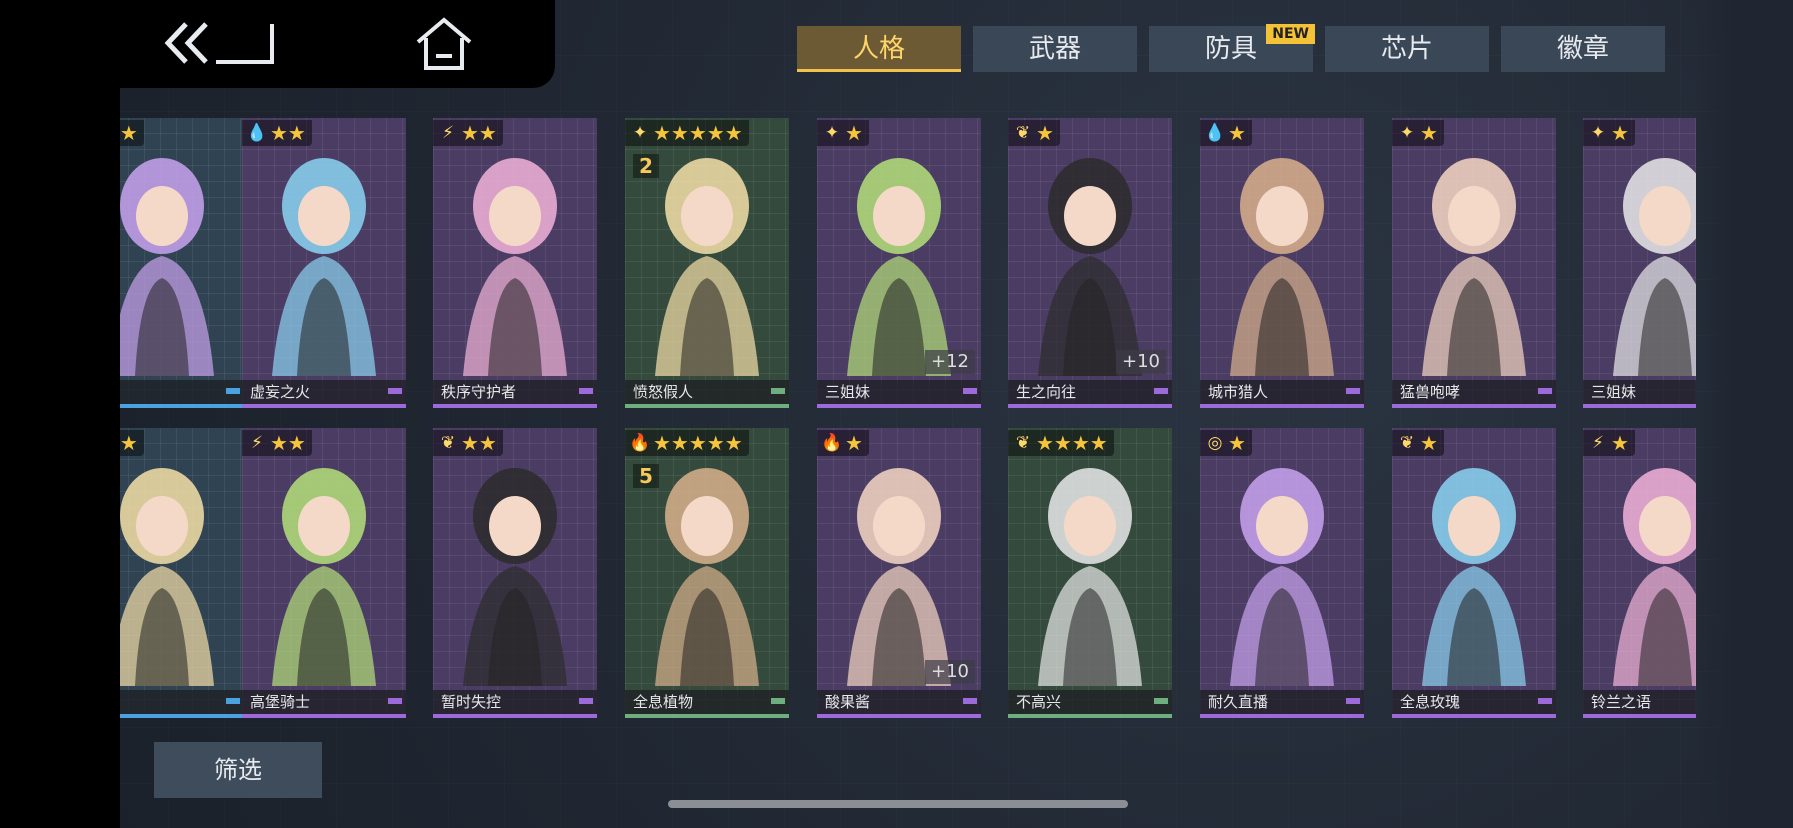 Image resolution: width=1793 pixels, height=828 pixels. I want to click on stack-count: 2, so click(646, 166).